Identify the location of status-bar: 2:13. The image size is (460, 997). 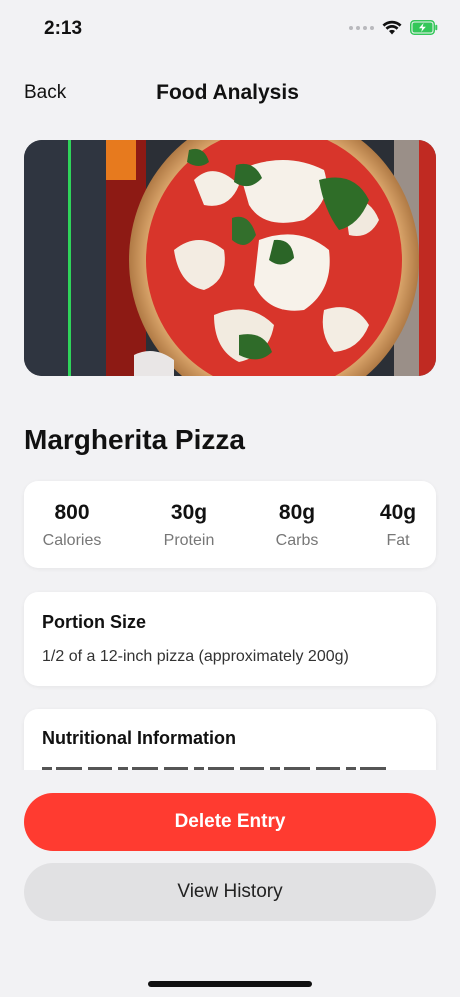
(230, 30).